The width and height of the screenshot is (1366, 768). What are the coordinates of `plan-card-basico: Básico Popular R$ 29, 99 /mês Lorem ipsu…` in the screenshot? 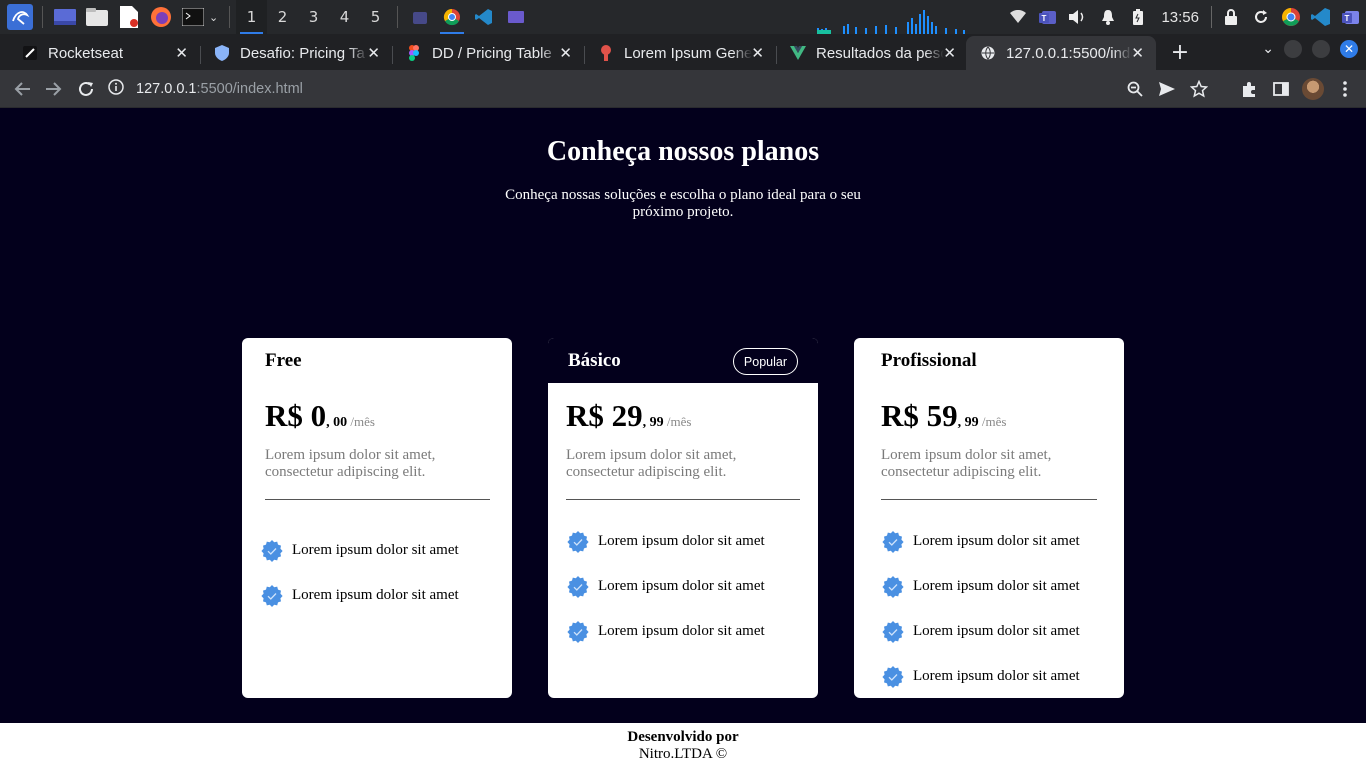 It's located at (683, 518).